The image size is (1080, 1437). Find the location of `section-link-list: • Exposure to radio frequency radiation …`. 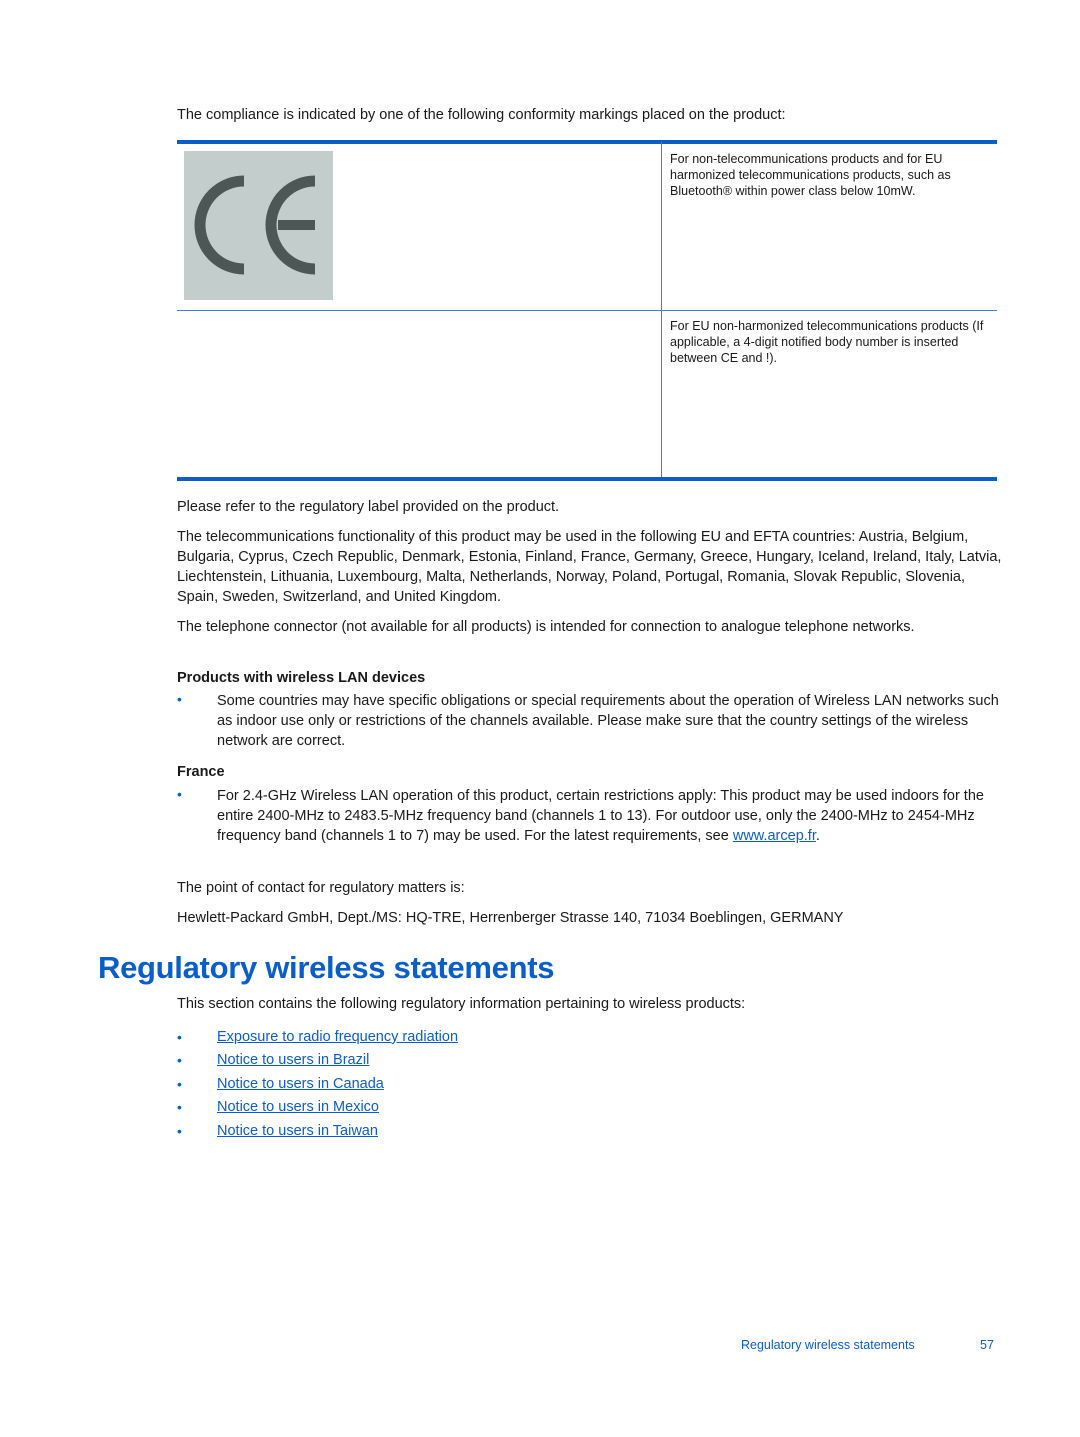

section-link-list: • Exposure to radio frequency radiation … is located at coordinates (317, 1084).